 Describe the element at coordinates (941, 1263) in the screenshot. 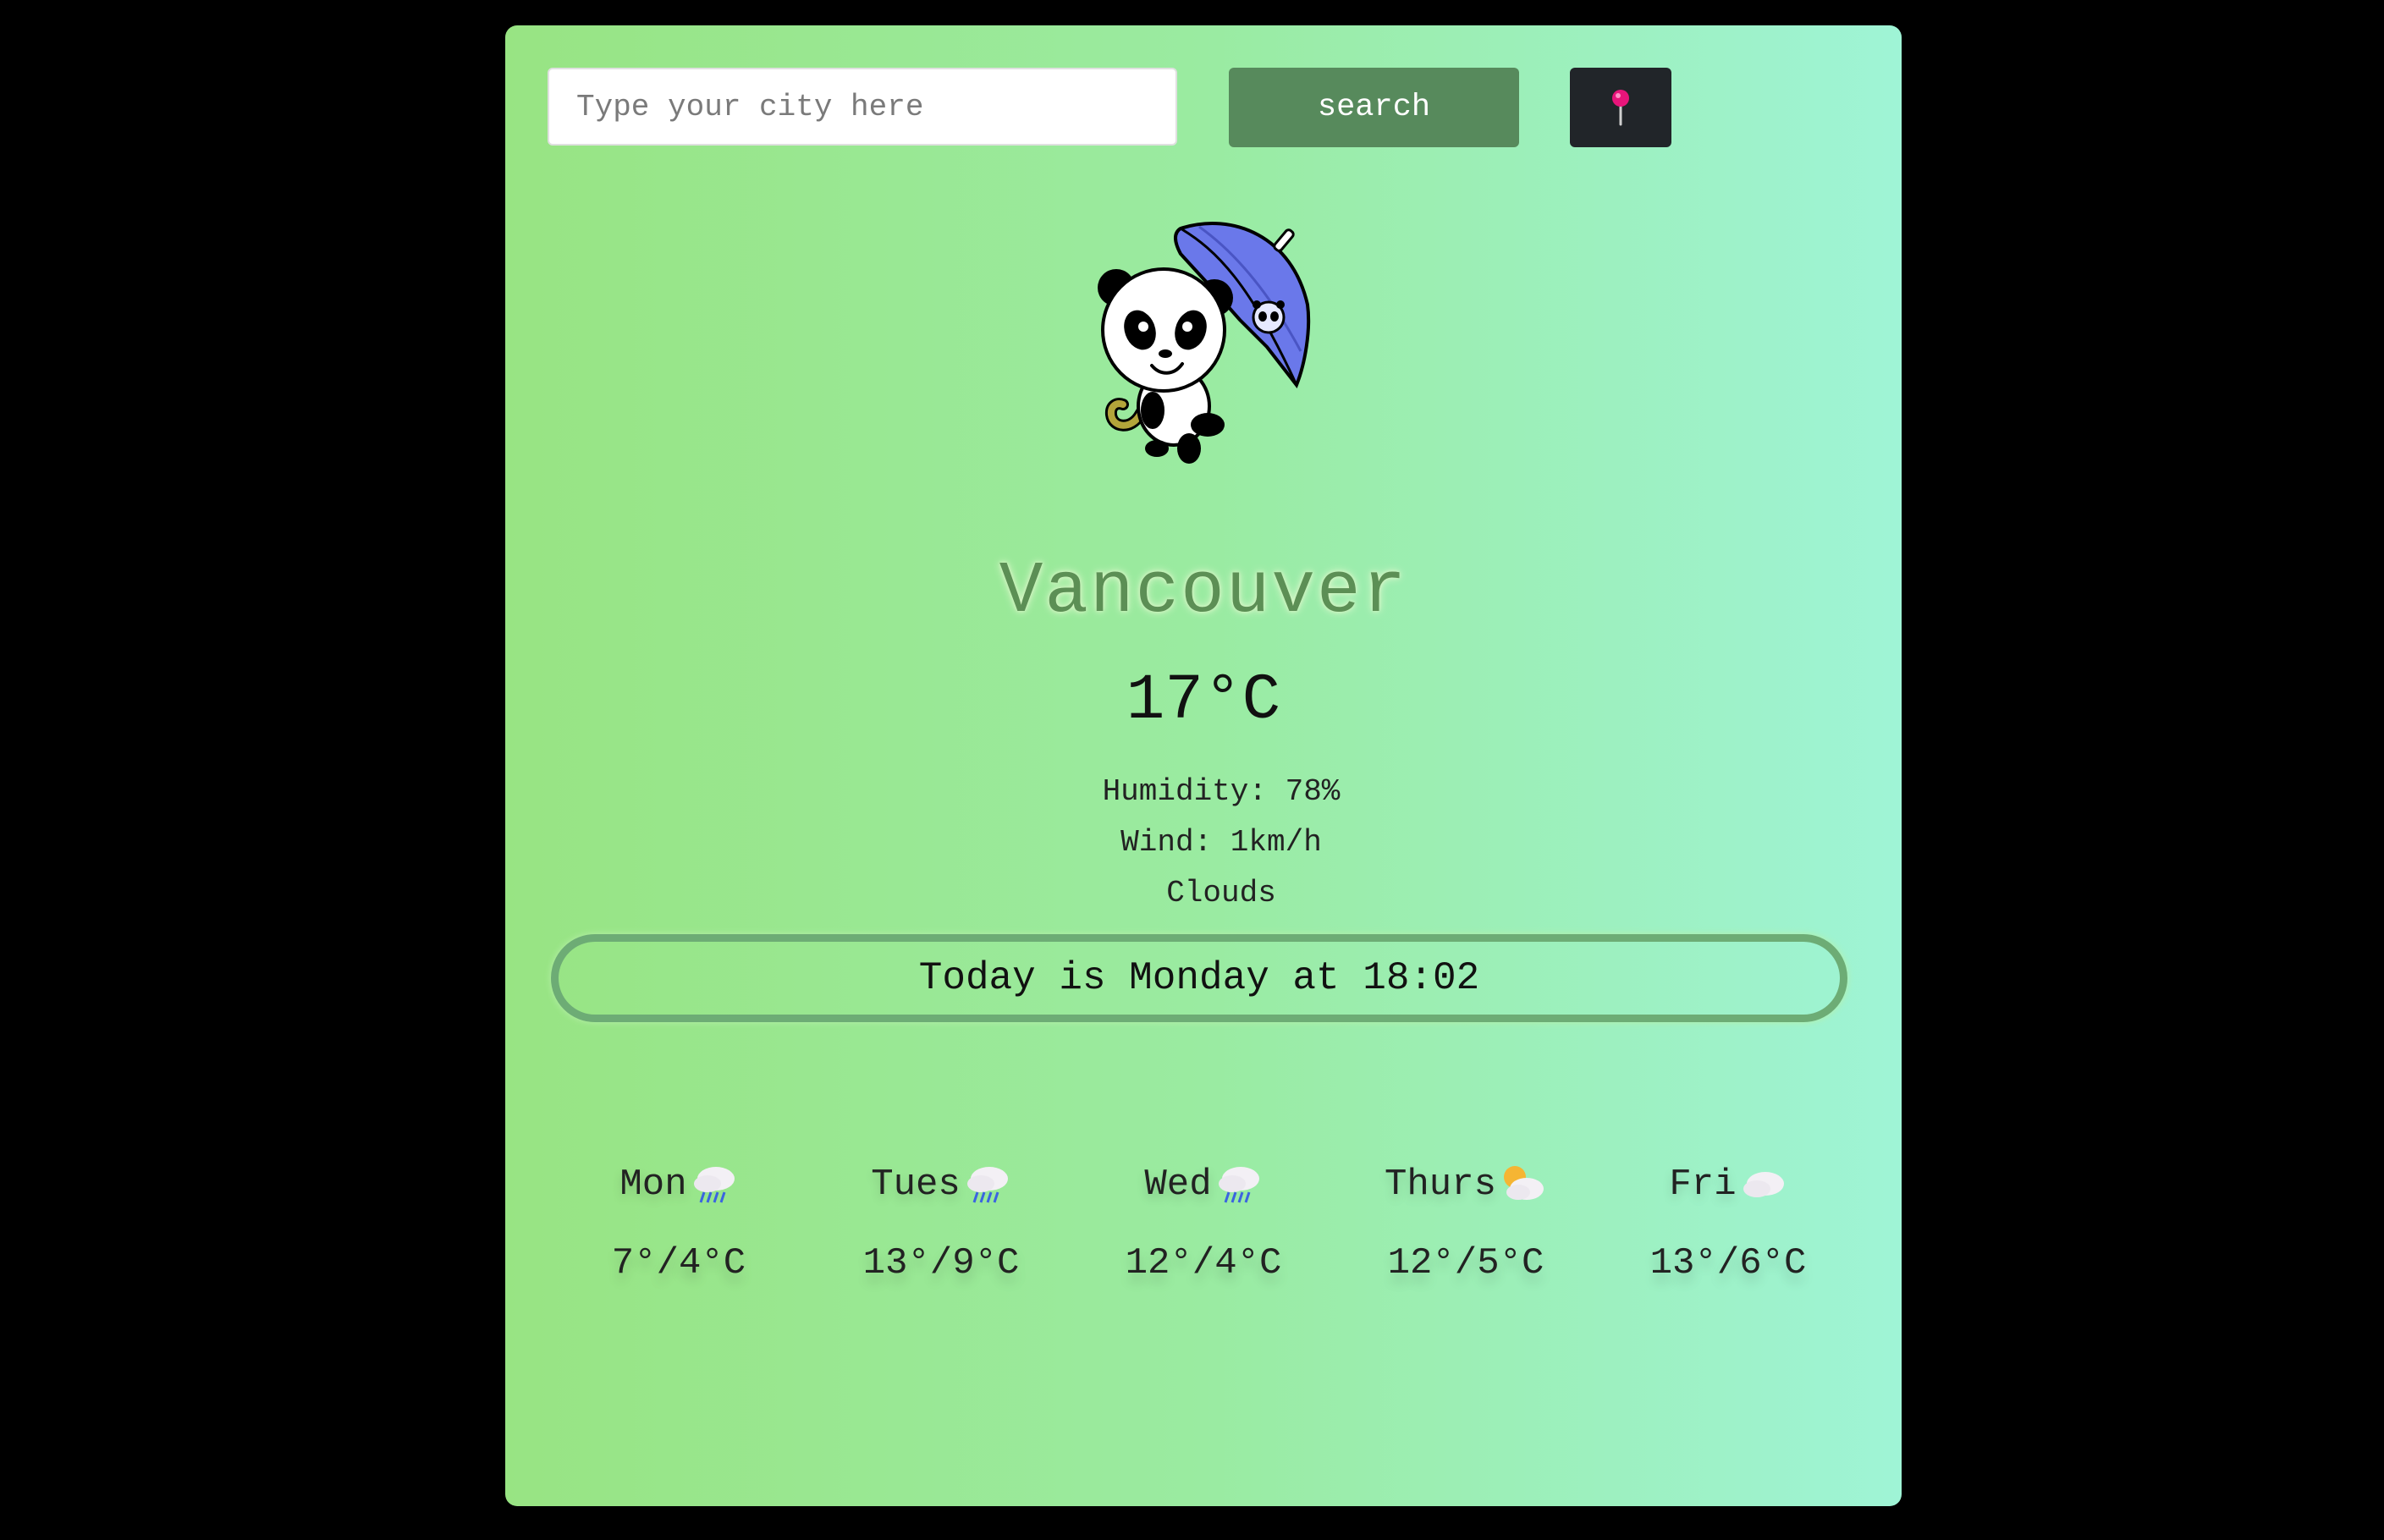

I see `forecast-temperature: 13°/9°C` at that location.